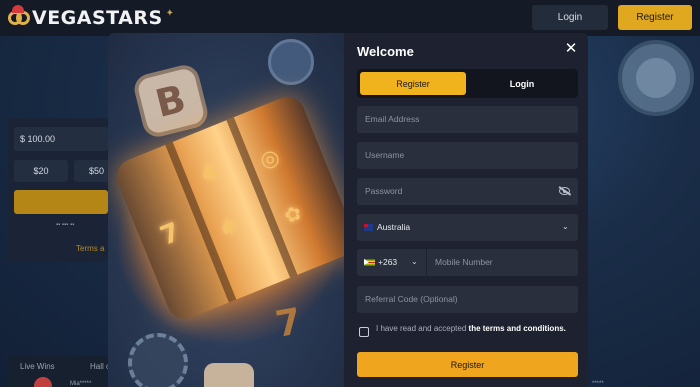  What do you see at coordinates (467, 227) in the screenshot?
I see `country-select: Australia ⌄` at bounding box center [467, 227].